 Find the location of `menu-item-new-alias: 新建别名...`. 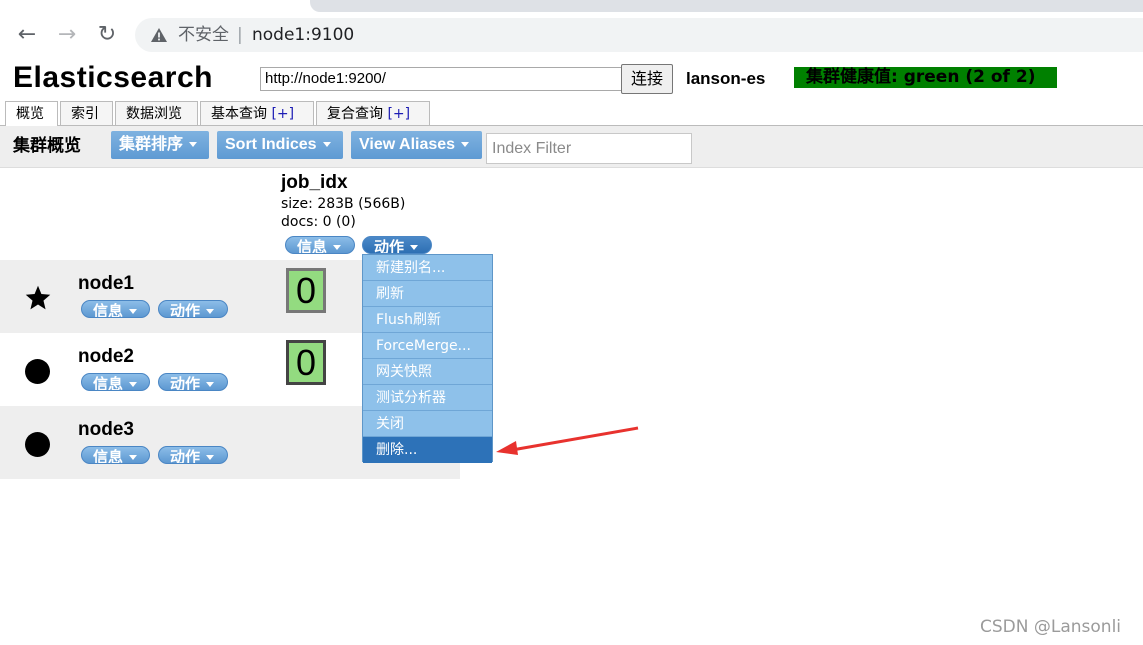

menu-item-new-alias: 新建别名... is located at coordinates (427, 268).